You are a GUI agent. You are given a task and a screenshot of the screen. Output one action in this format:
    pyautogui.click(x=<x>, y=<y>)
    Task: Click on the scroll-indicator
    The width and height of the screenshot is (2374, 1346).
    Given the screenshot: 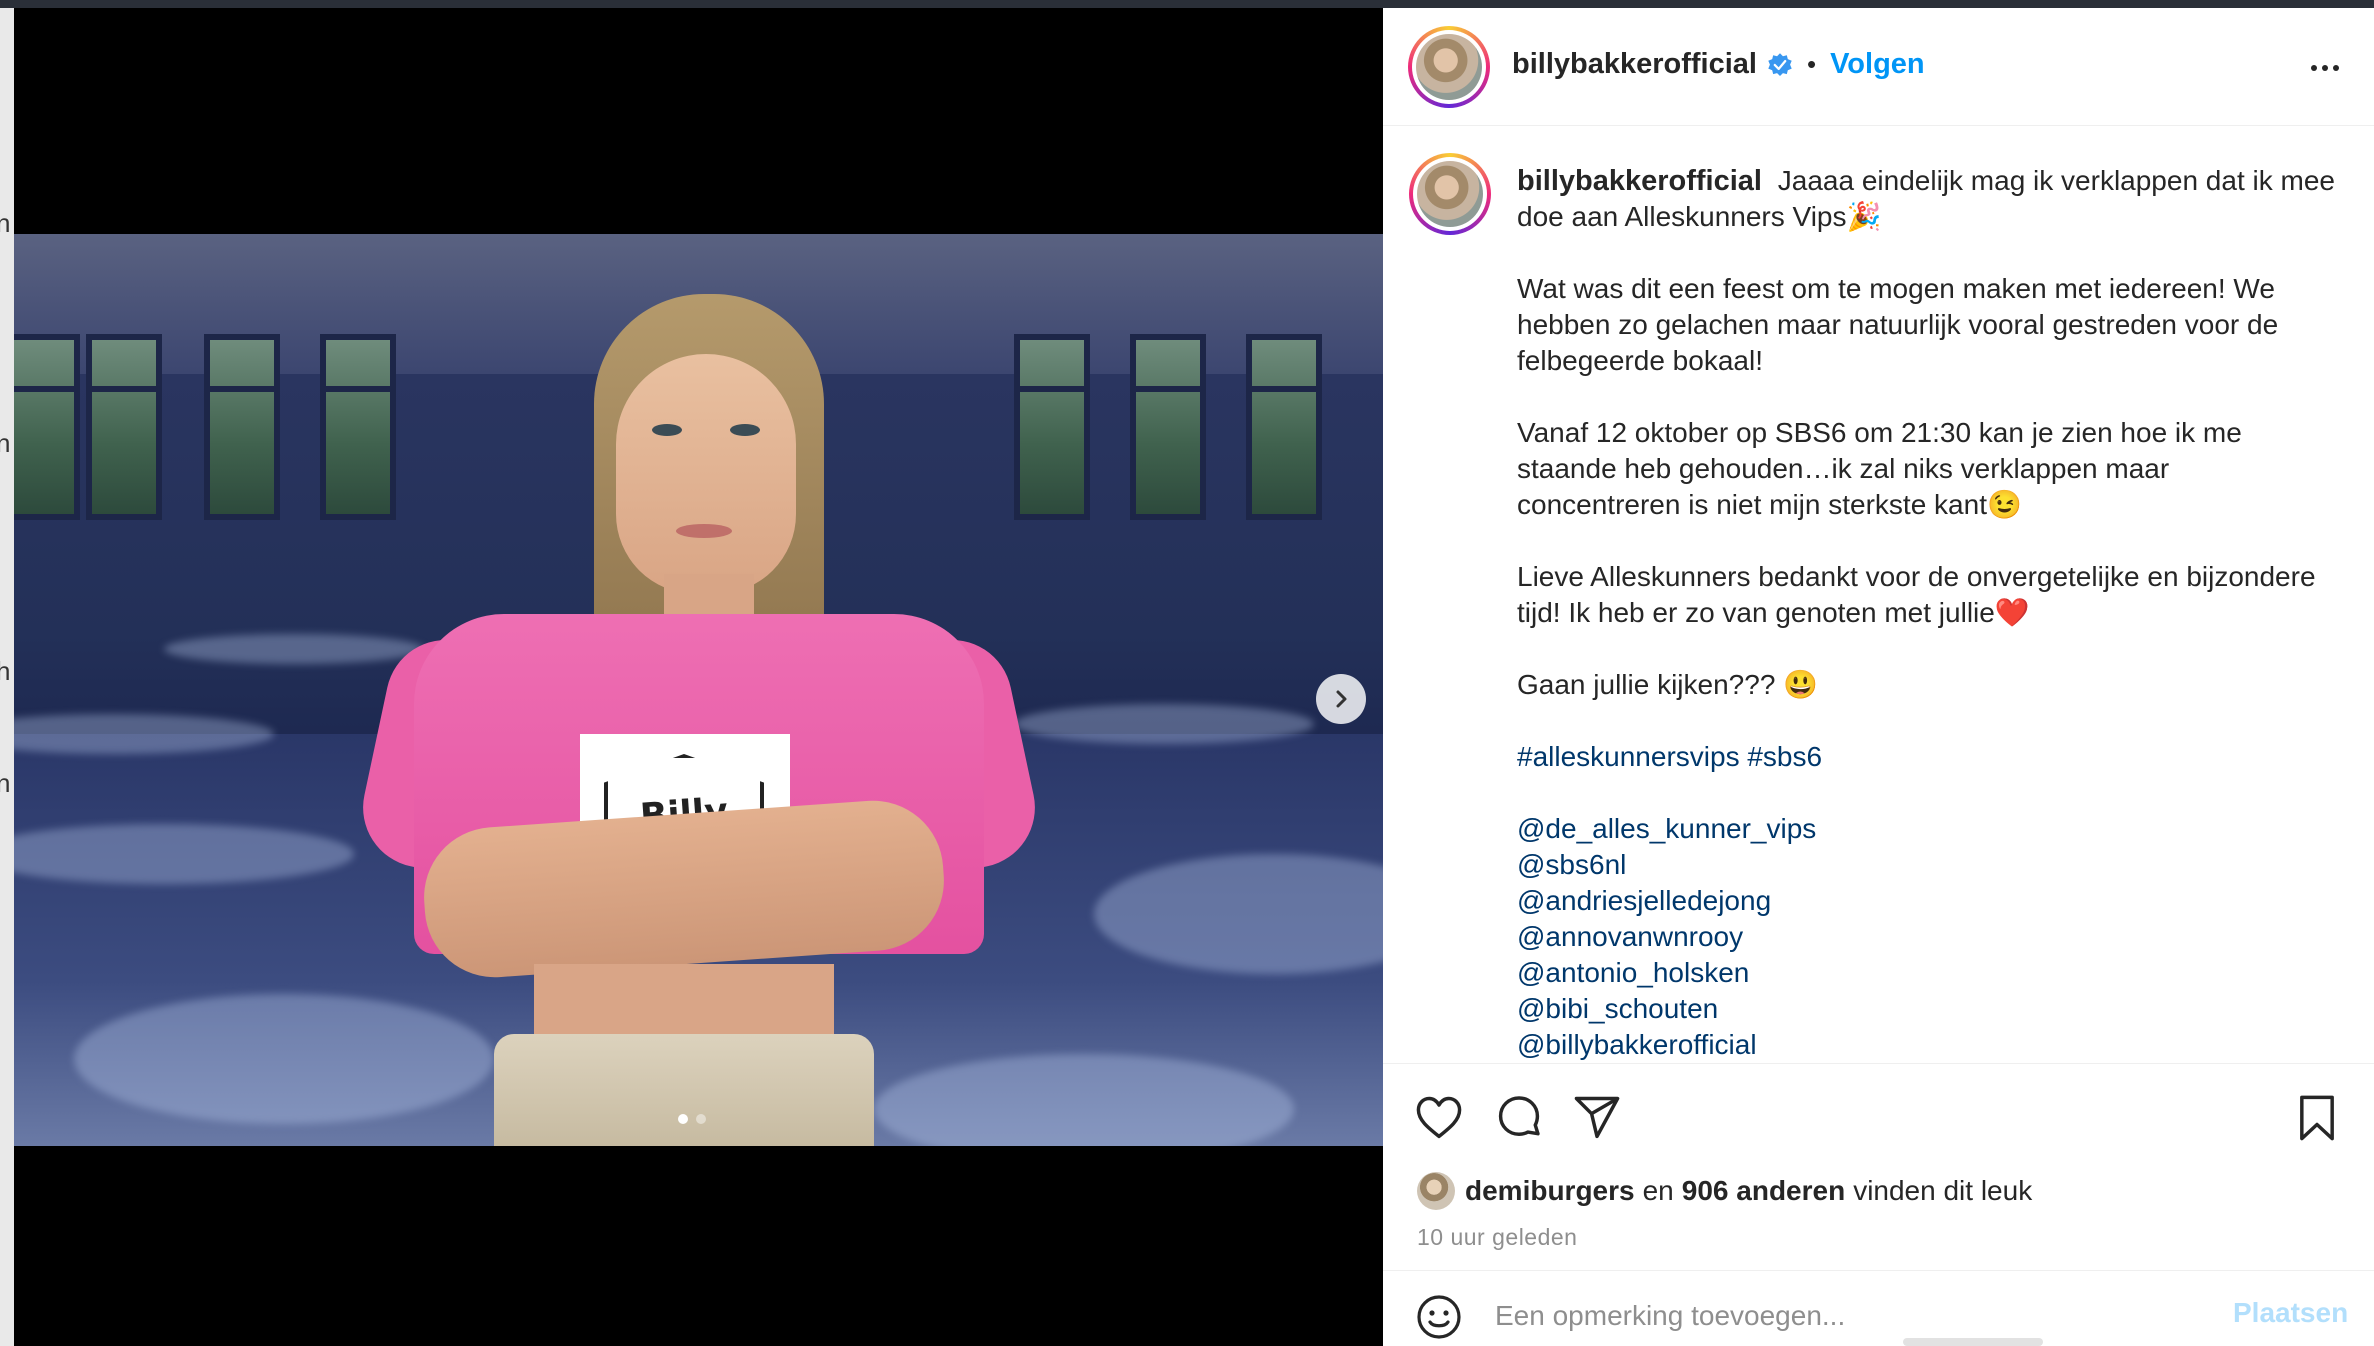 What is the action you would take?
    pyautogui.click(x=1973, y=1342)
    